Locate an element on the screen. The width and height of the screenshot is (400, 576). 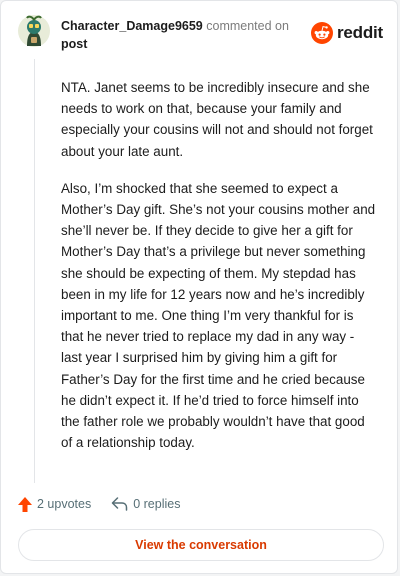
reddit-snoo-icon is located at coordinates (322, 33).